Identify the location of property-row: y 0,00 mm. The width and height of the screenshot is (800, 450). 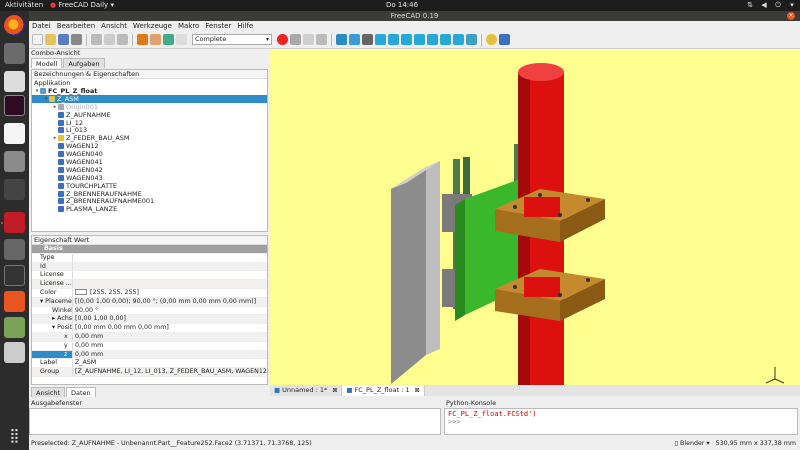
(149, 346).